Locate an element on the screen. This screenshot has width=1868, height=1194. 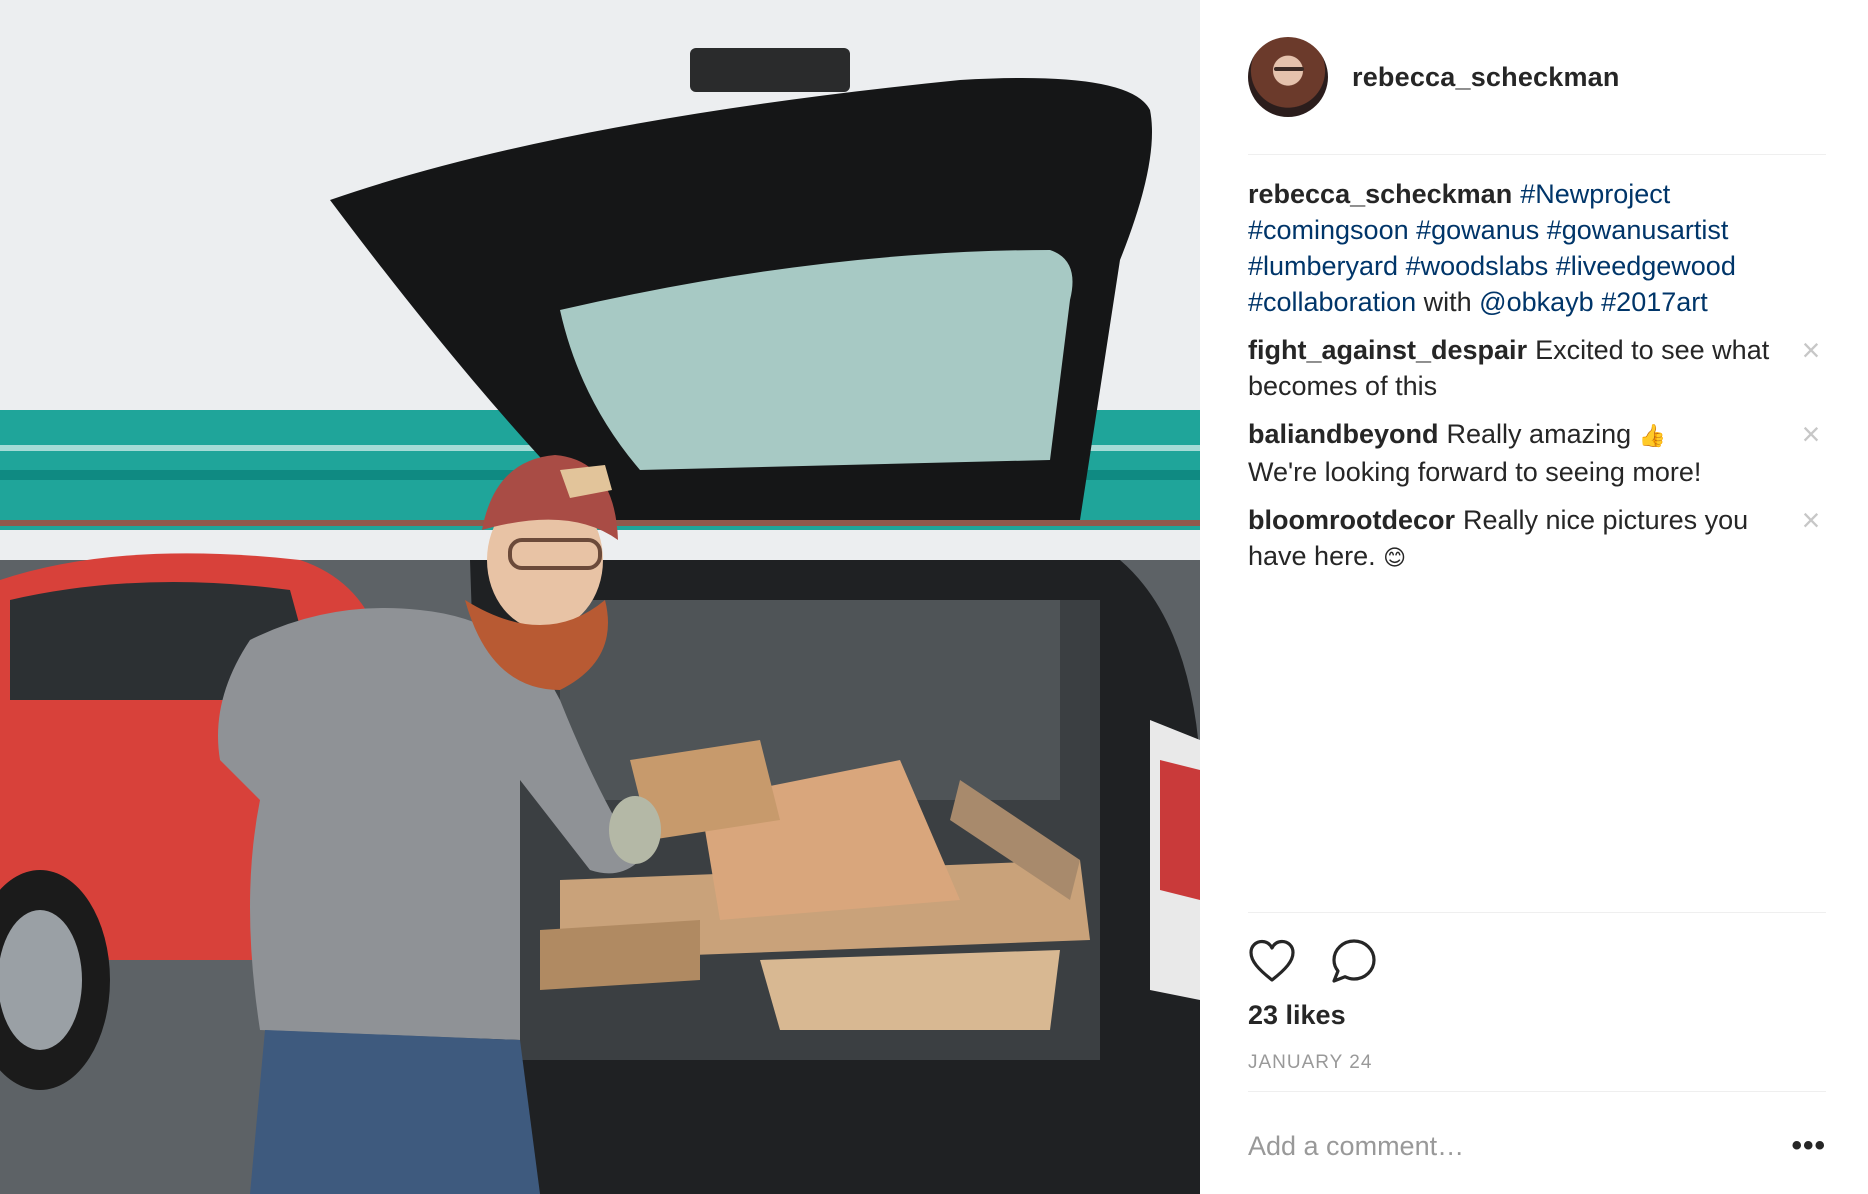
comment-text: Really amazing is located at coordinates (1539, 434).